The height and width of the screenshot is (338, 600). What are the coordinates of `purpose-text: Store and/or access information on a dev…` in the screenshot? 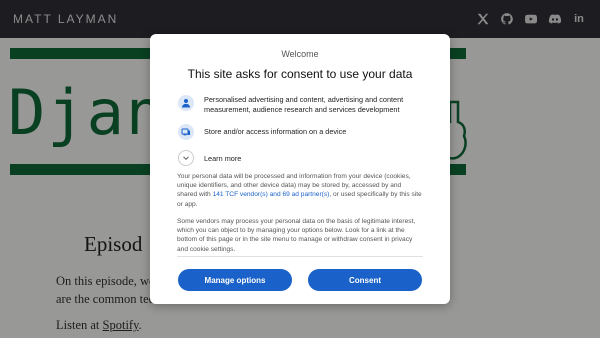 It's located at (275, 131).